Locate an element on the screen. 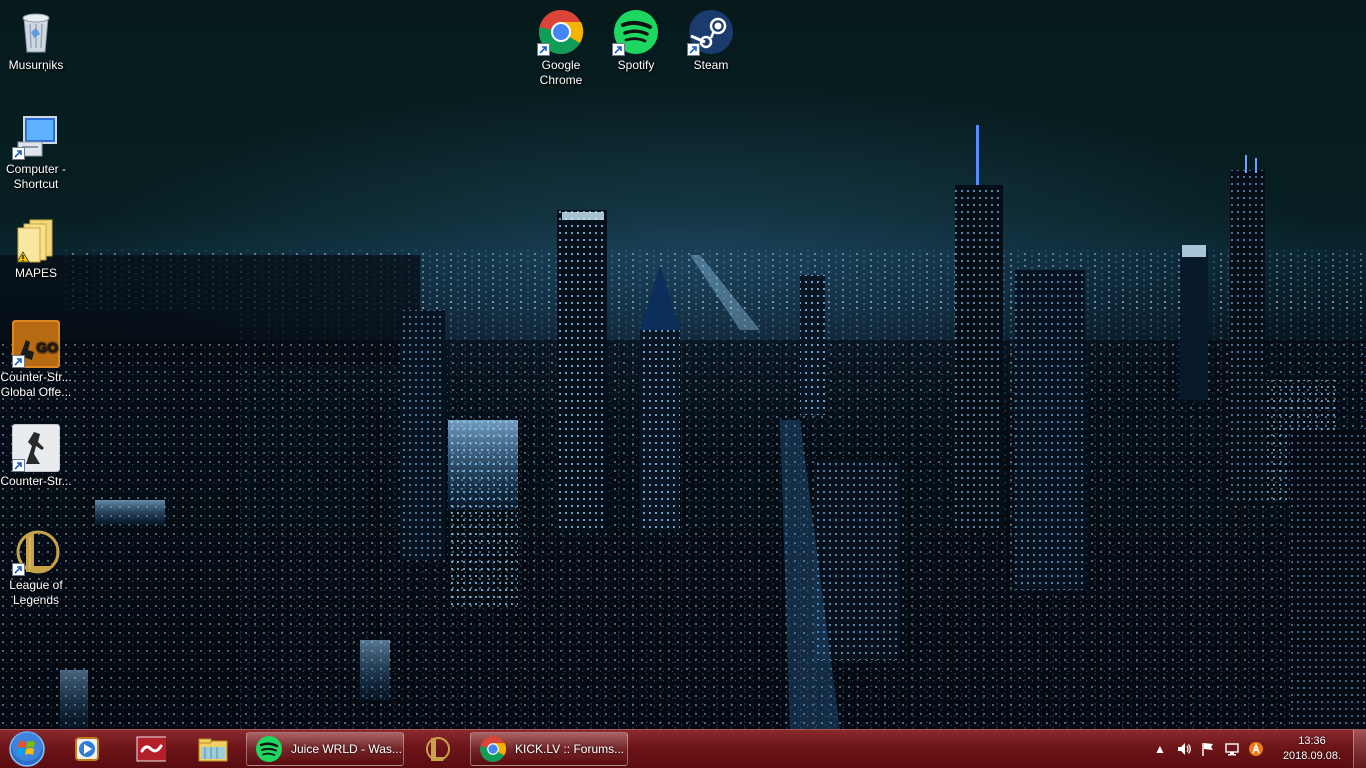  steam-icon is located at coordinates (711, 32).